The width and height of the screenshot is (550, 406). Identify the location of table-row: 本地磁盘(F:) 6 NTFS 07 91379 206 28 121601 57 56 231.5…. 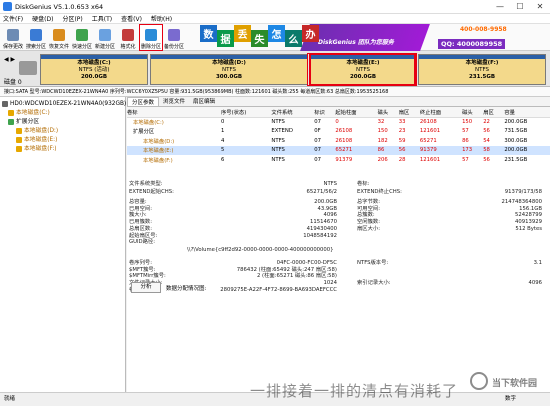
(338, 160).